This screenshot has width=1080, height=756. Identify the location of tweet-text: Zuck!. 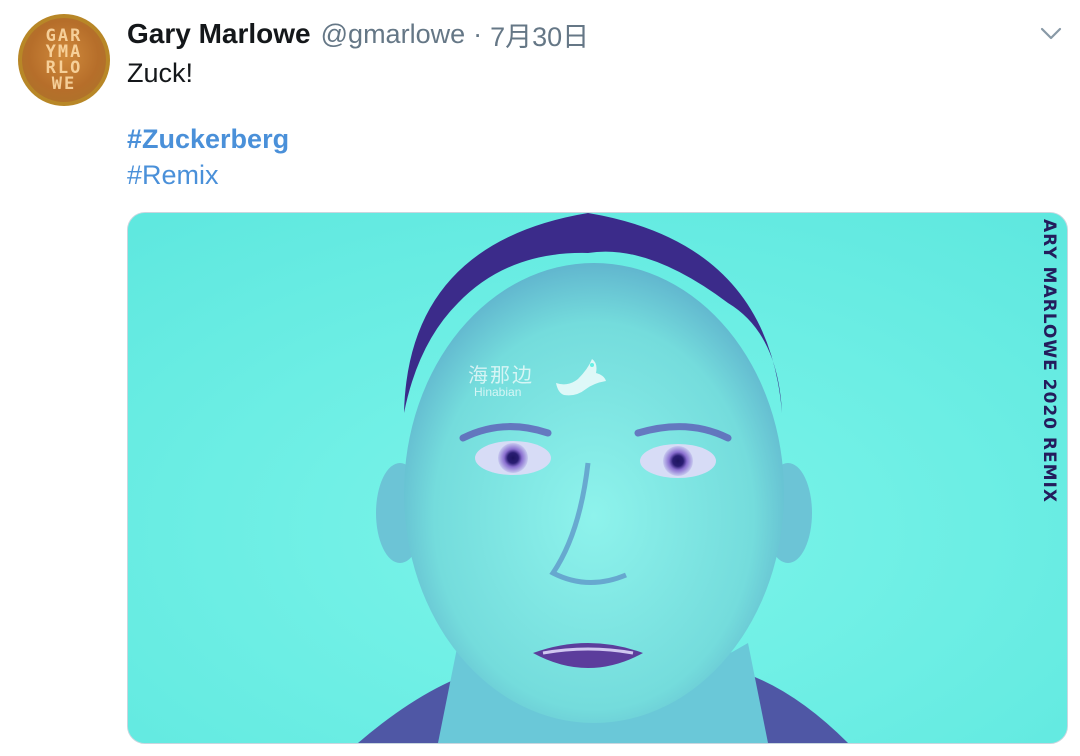
(160, 73).